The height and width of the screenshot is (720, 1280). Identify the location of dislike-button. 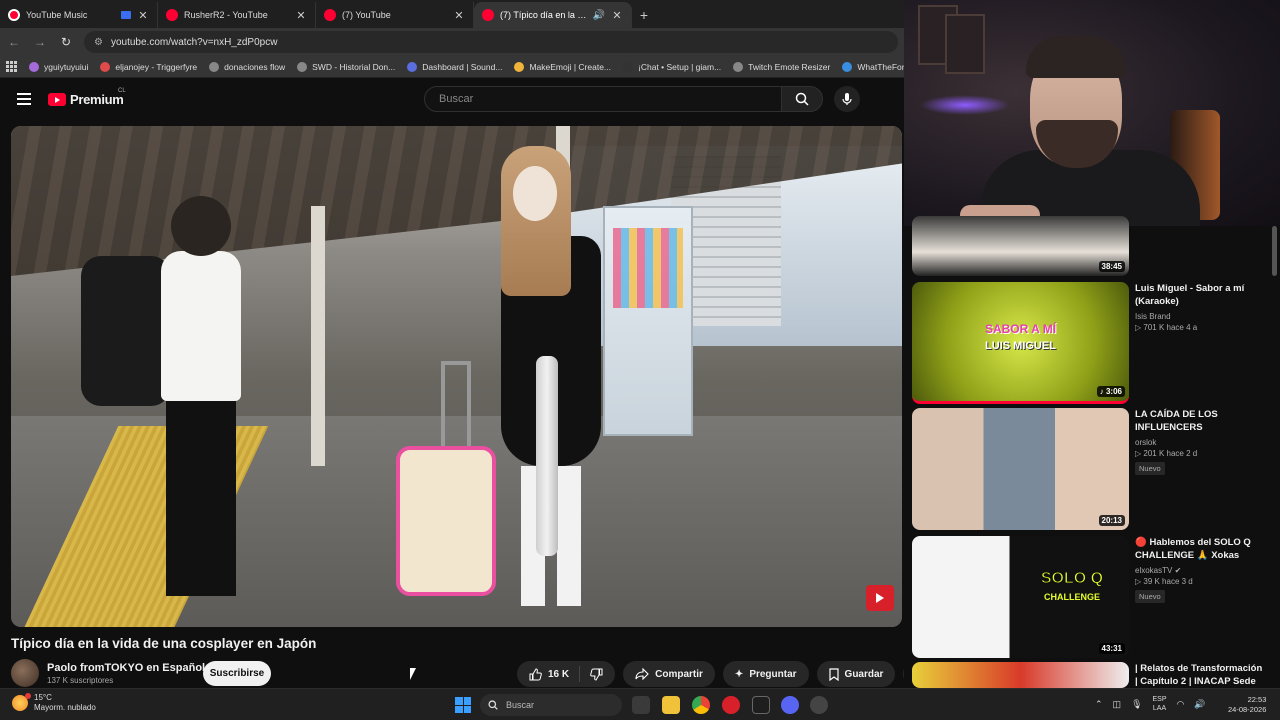
(597, 674).